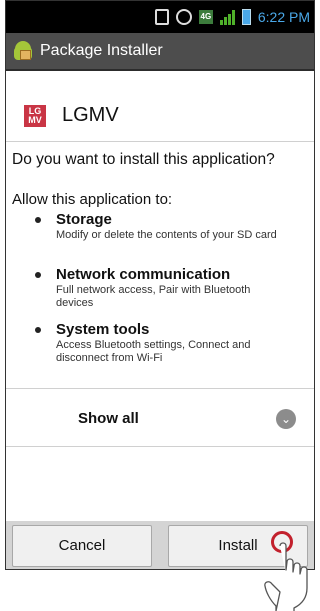  I want to click on show-all-label: Show all, so click(108, 418).